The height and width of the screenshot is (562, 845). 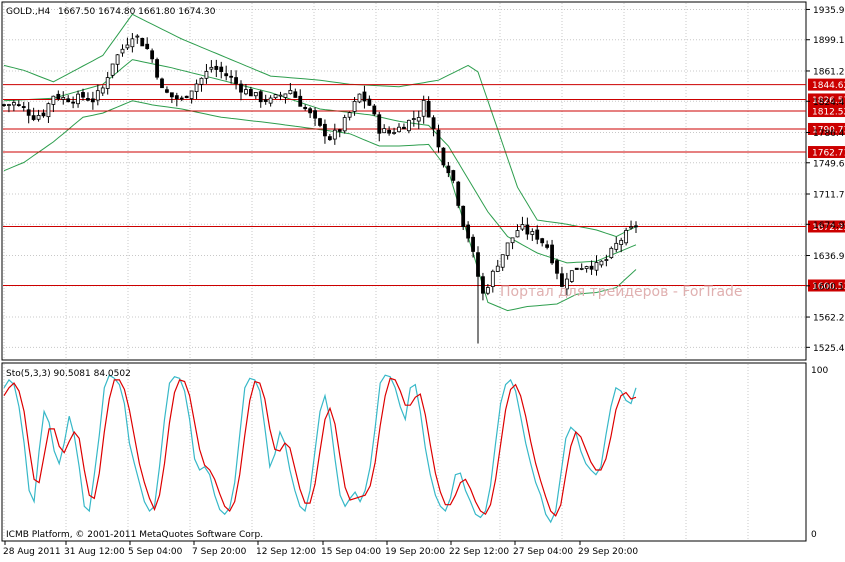 I want to click on ohlc-label: 1667.50 1674.80 1661.80 1674.30, so click(x=137, y=12).